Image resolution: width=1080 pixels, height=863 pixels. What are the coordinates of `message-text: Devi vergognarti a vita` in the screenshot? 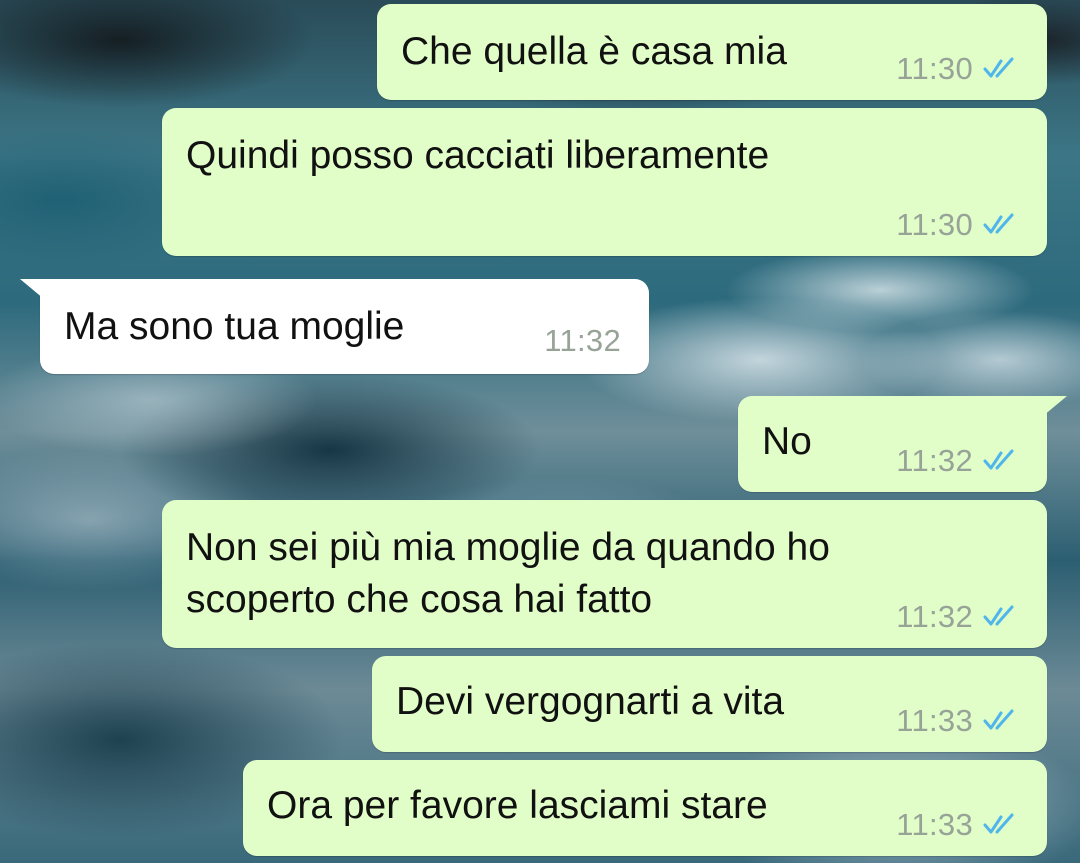 It's located at (590, 701).